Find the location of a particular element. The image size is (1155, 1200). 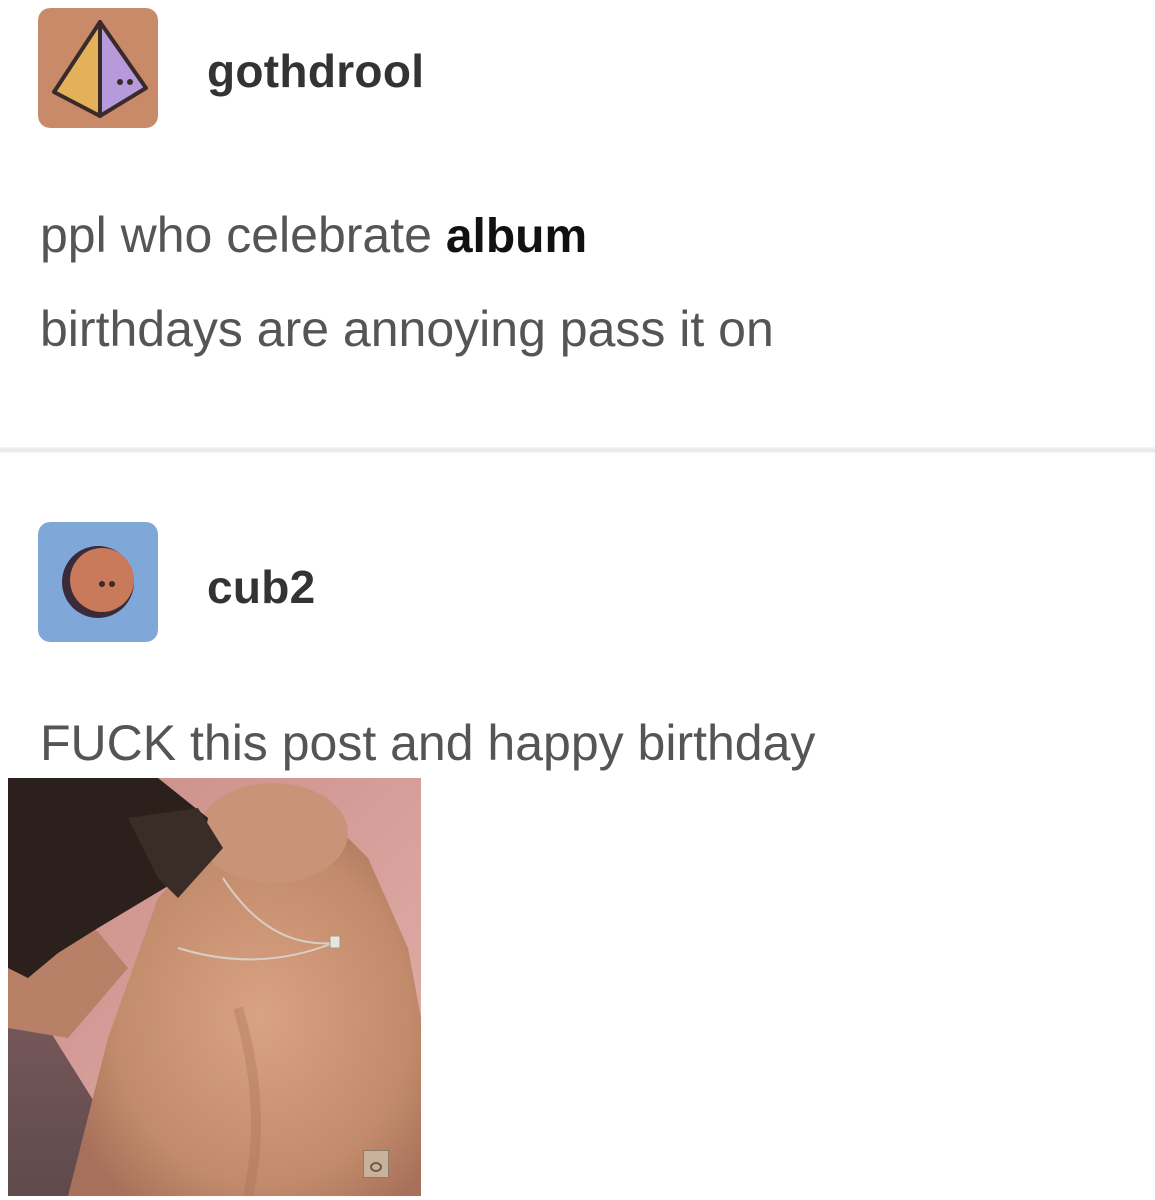

avatar-cub2 is located at coordinates (98, 582).